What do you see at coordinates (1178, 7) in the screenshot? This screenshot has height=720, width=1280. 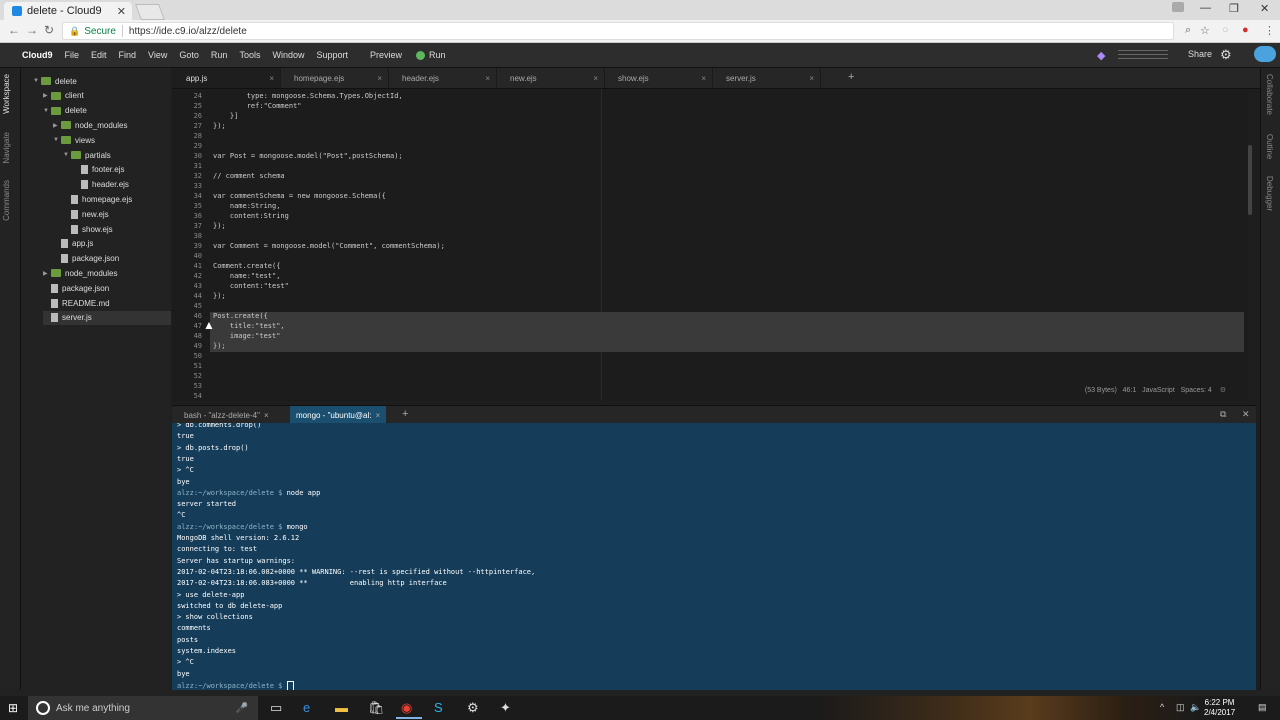 I see `profile-icon` at bounding box center [1178, 7].